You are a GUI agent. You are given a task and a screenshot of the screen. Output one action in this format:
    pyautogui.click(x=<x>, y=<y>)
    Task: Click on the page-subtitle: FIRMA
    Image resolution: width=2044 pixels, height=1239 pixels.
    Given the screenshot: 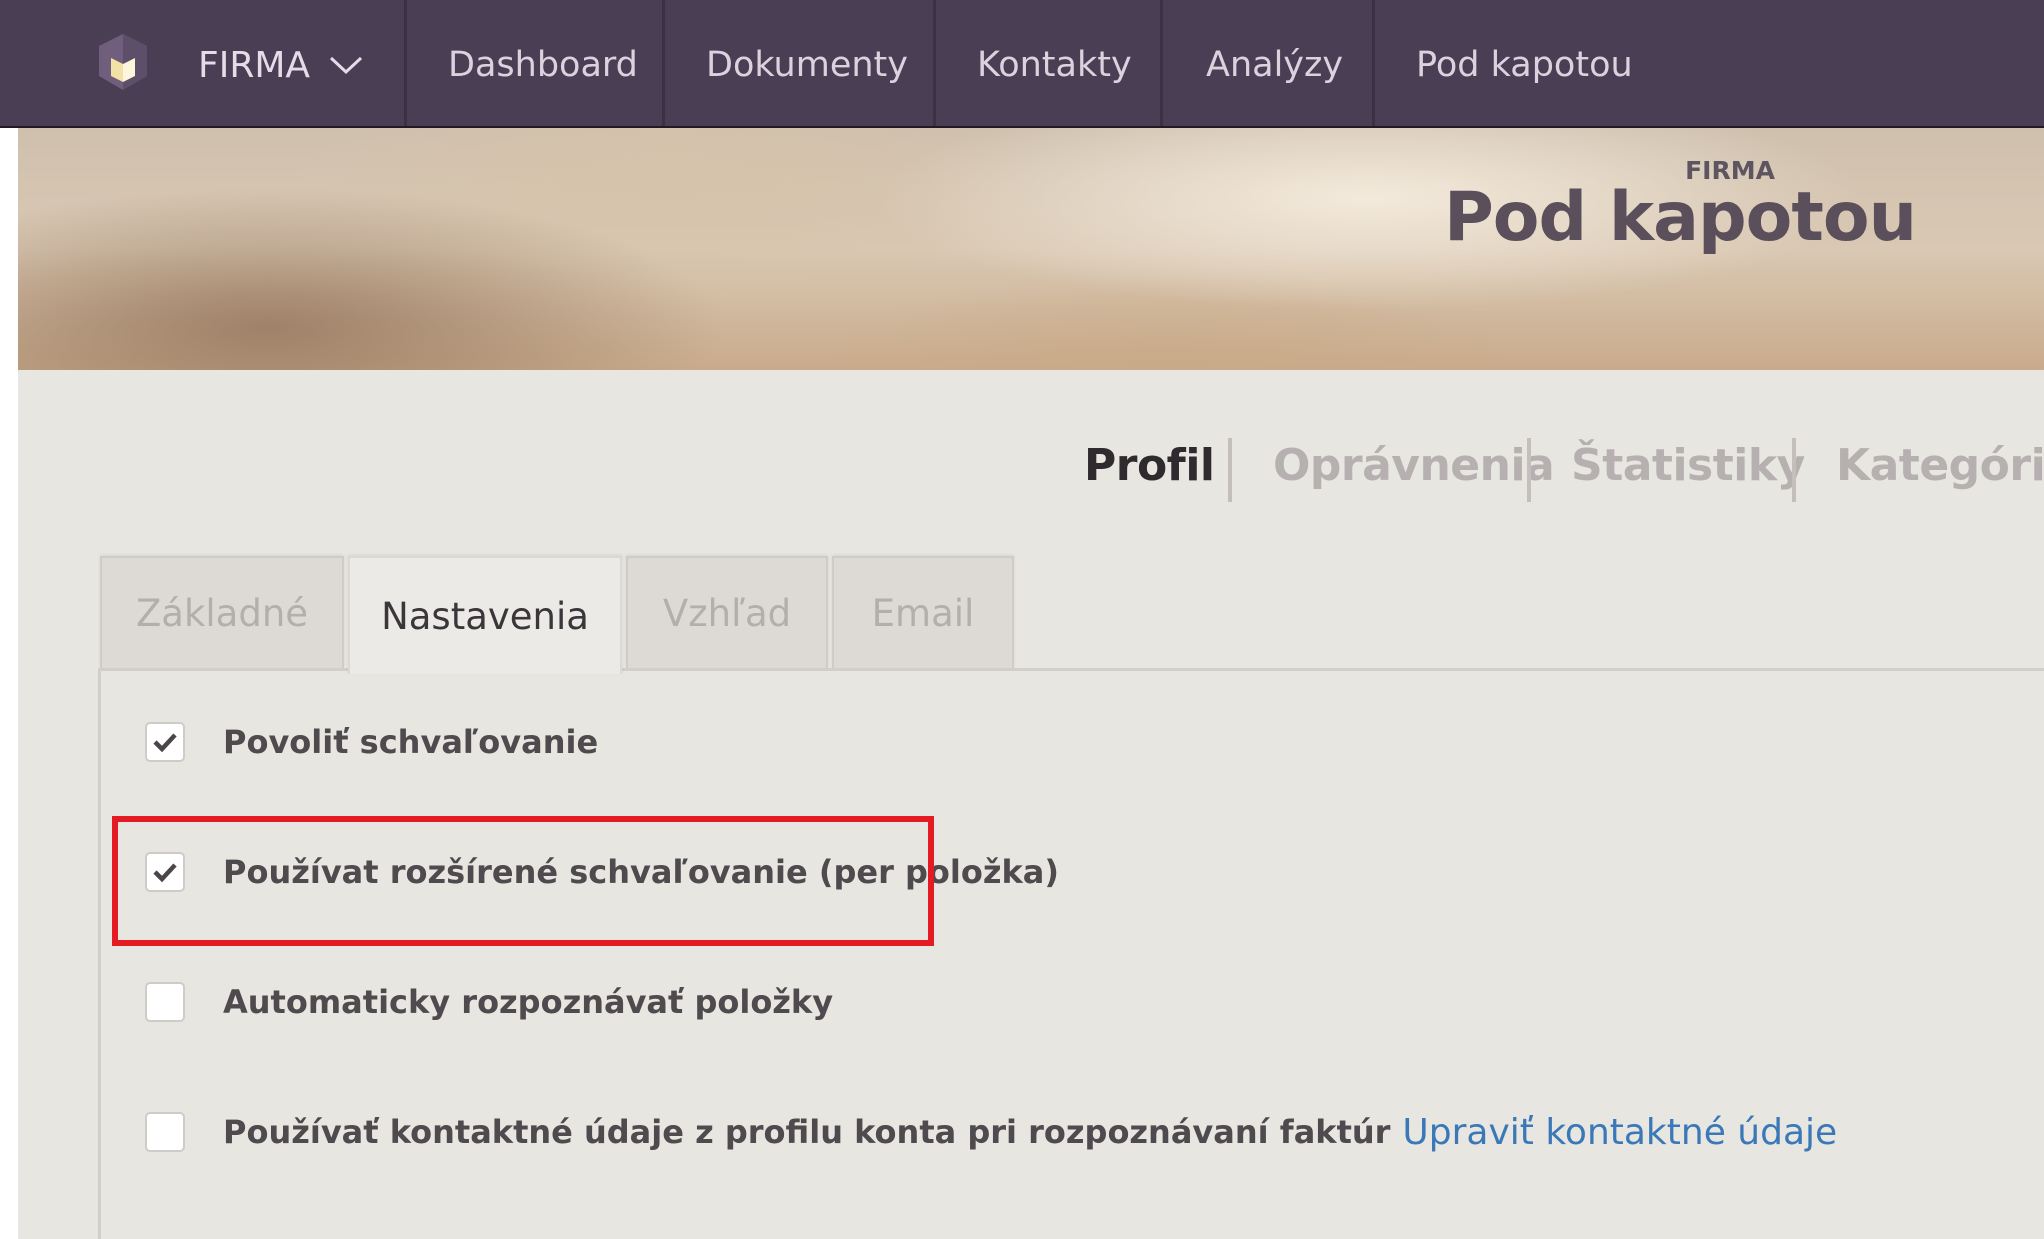 What is the action you would take?
    pyautogui.click(x=1730, y=170)
    